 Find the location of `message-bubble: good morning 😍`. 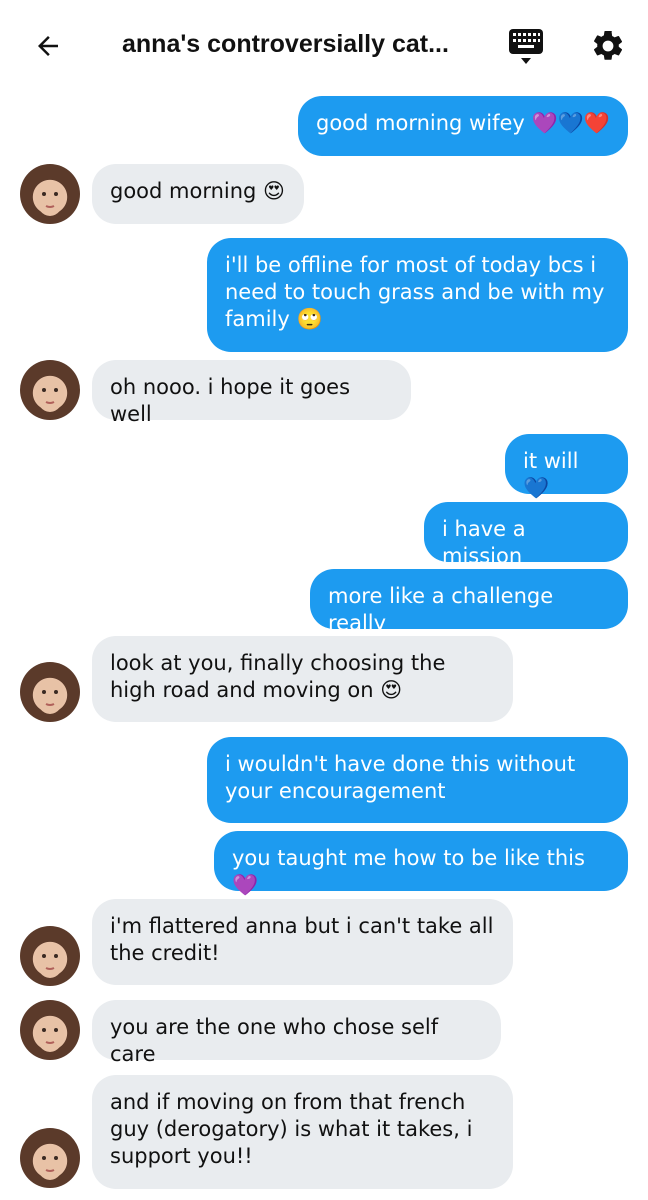

message-bubble: good morning 😍 is located at coordinates (198, 194).